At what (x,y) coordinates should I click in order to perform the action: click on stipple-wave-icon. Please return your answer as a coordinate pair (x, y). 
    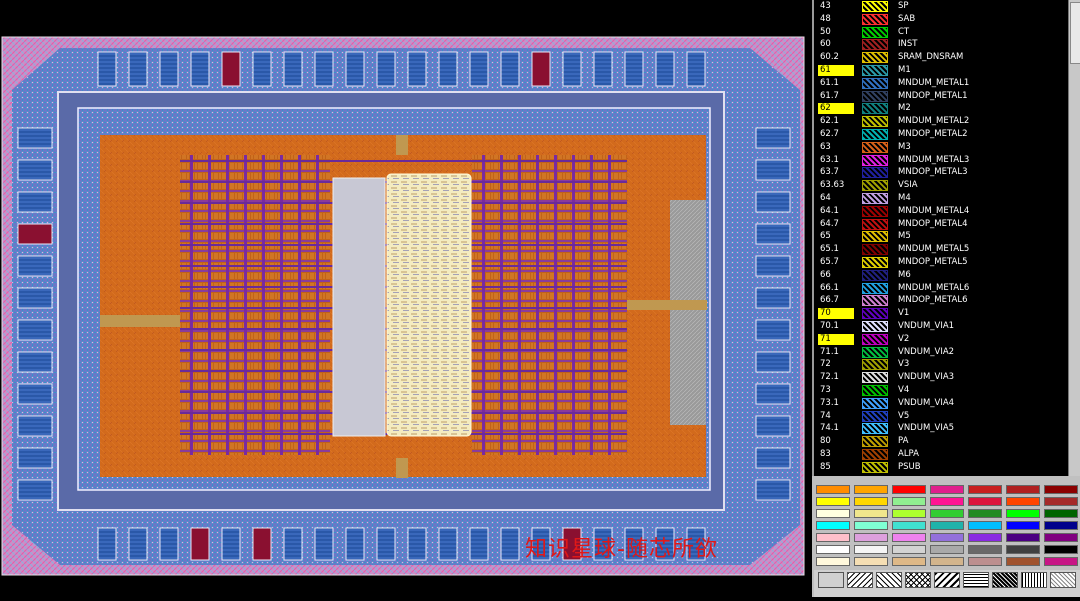
    Looking at the image, I should click on (1063, 580).